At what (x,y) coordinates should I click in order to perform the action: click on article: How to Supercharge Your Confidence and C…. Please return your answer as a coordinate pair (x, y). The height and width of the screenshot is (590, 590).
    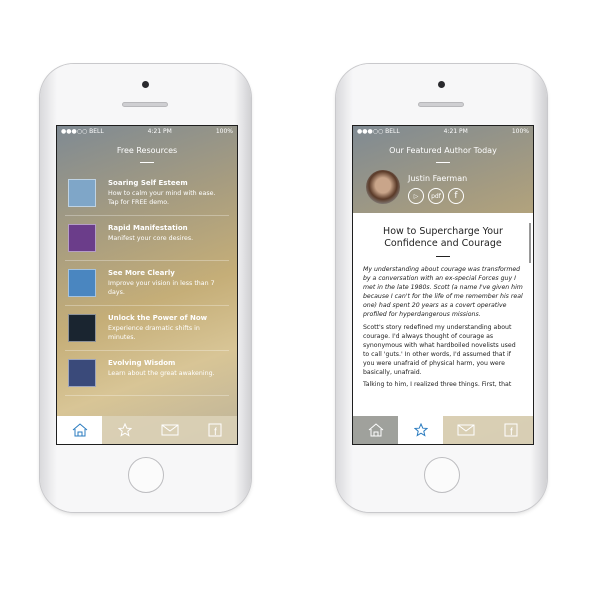
    Looking at the image, I should click on (443, 314).